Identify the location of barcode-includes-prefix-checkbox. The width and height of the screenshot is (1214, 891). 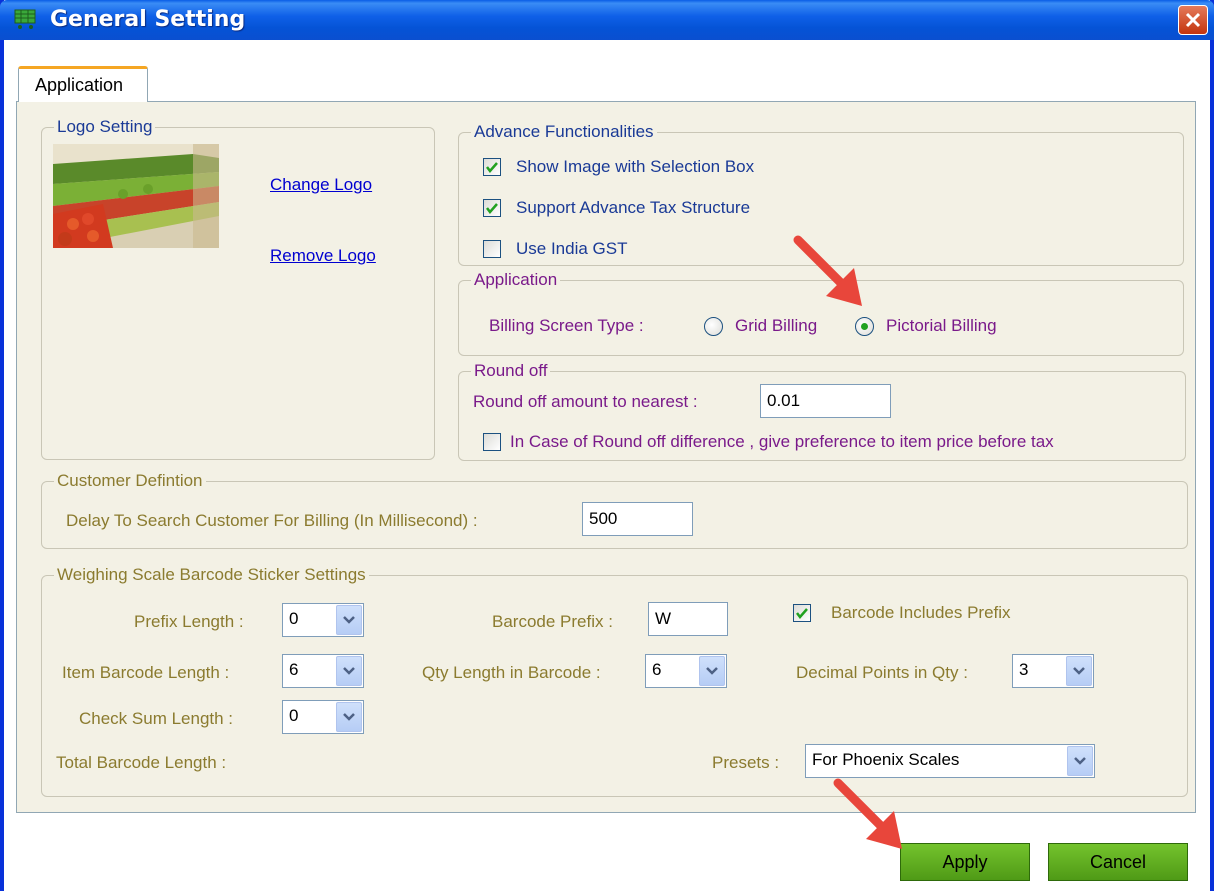
(802, 613).